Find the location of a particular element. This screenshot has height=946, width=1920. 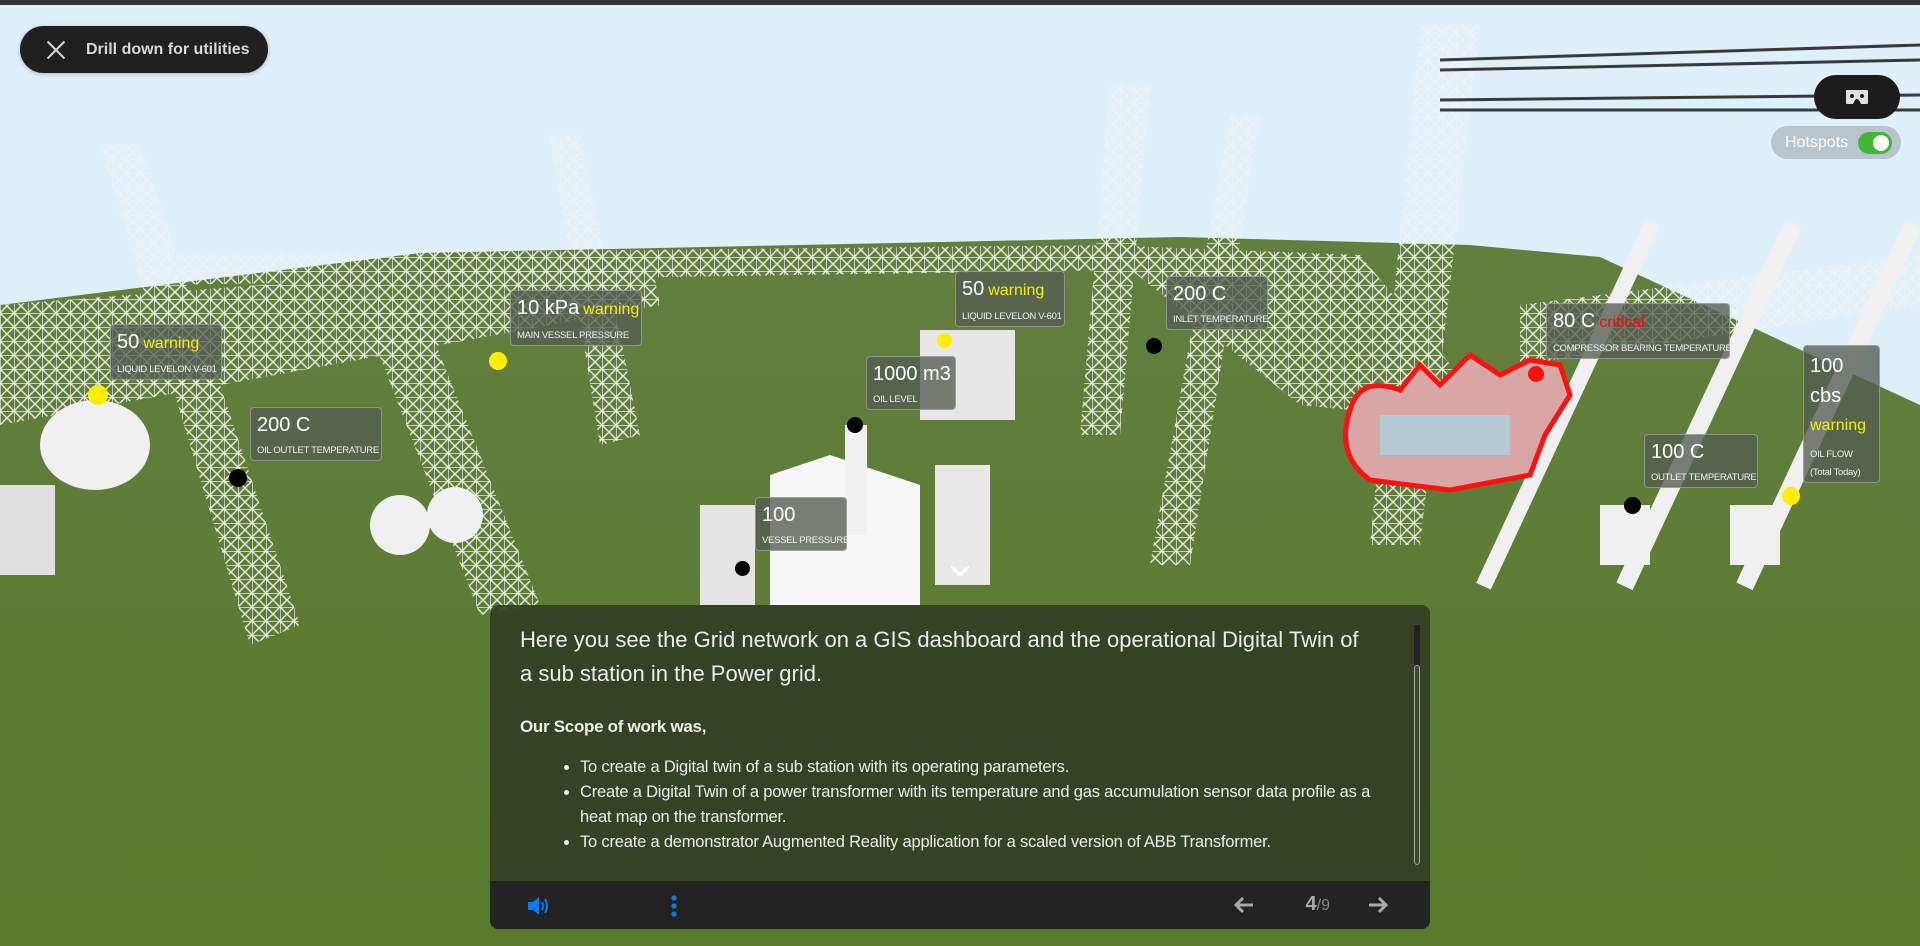

drill-down-label: Drill down for utilities is located at coordinates (168, 49).